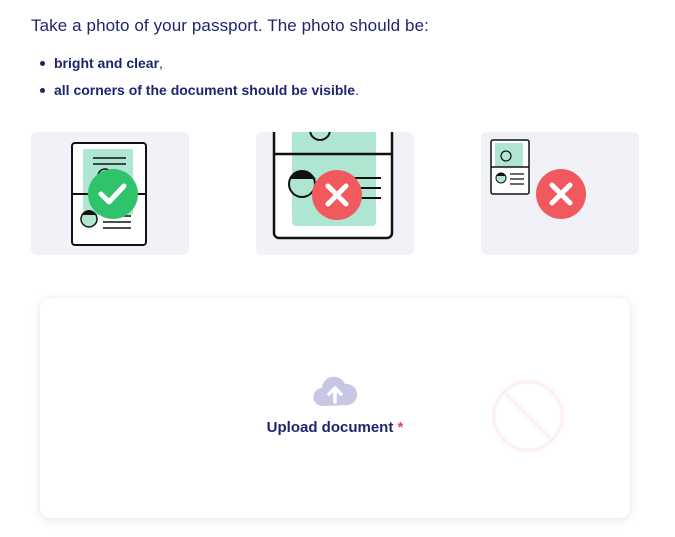 This screenshot has height=537, width=675. What do you see at coordinates (107, 63) in the screenshot?
I see `requirement-text: bright and clear` at bounding box center [107, 63].